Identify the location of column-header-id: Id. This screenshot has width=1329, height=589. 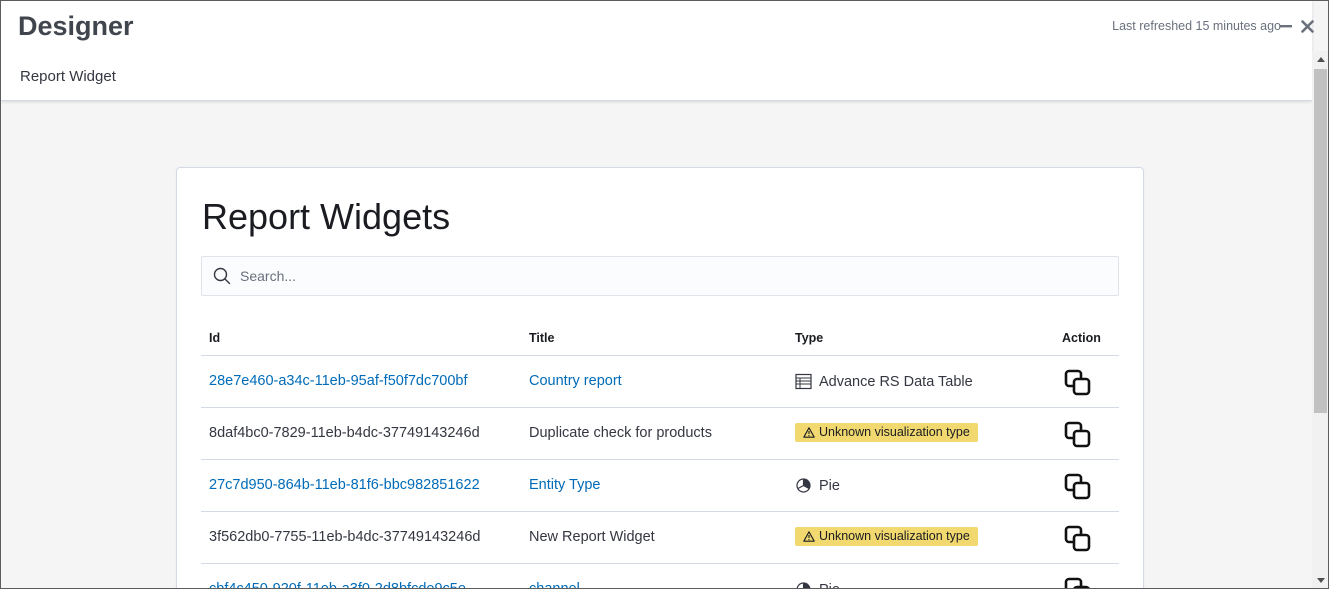
(214, 338).